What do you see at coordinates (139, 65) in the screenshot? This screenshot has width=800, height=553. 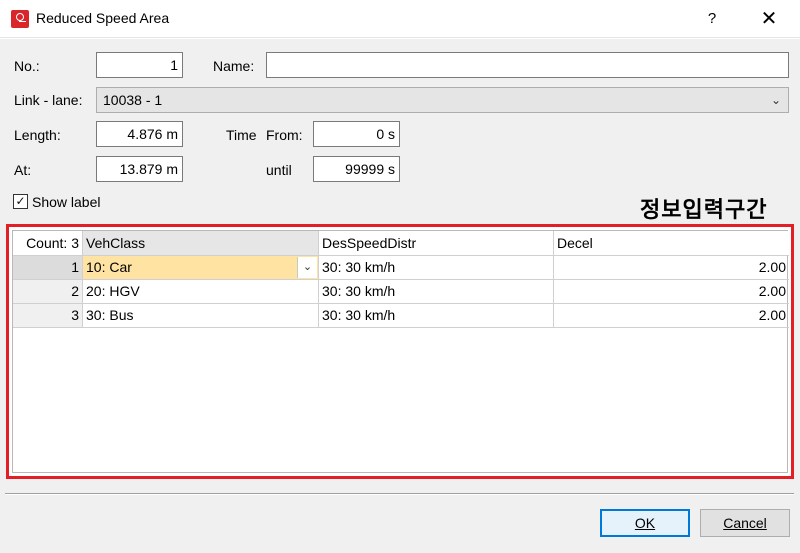 I see `no-field: 1` at bounding box center [139, 65].